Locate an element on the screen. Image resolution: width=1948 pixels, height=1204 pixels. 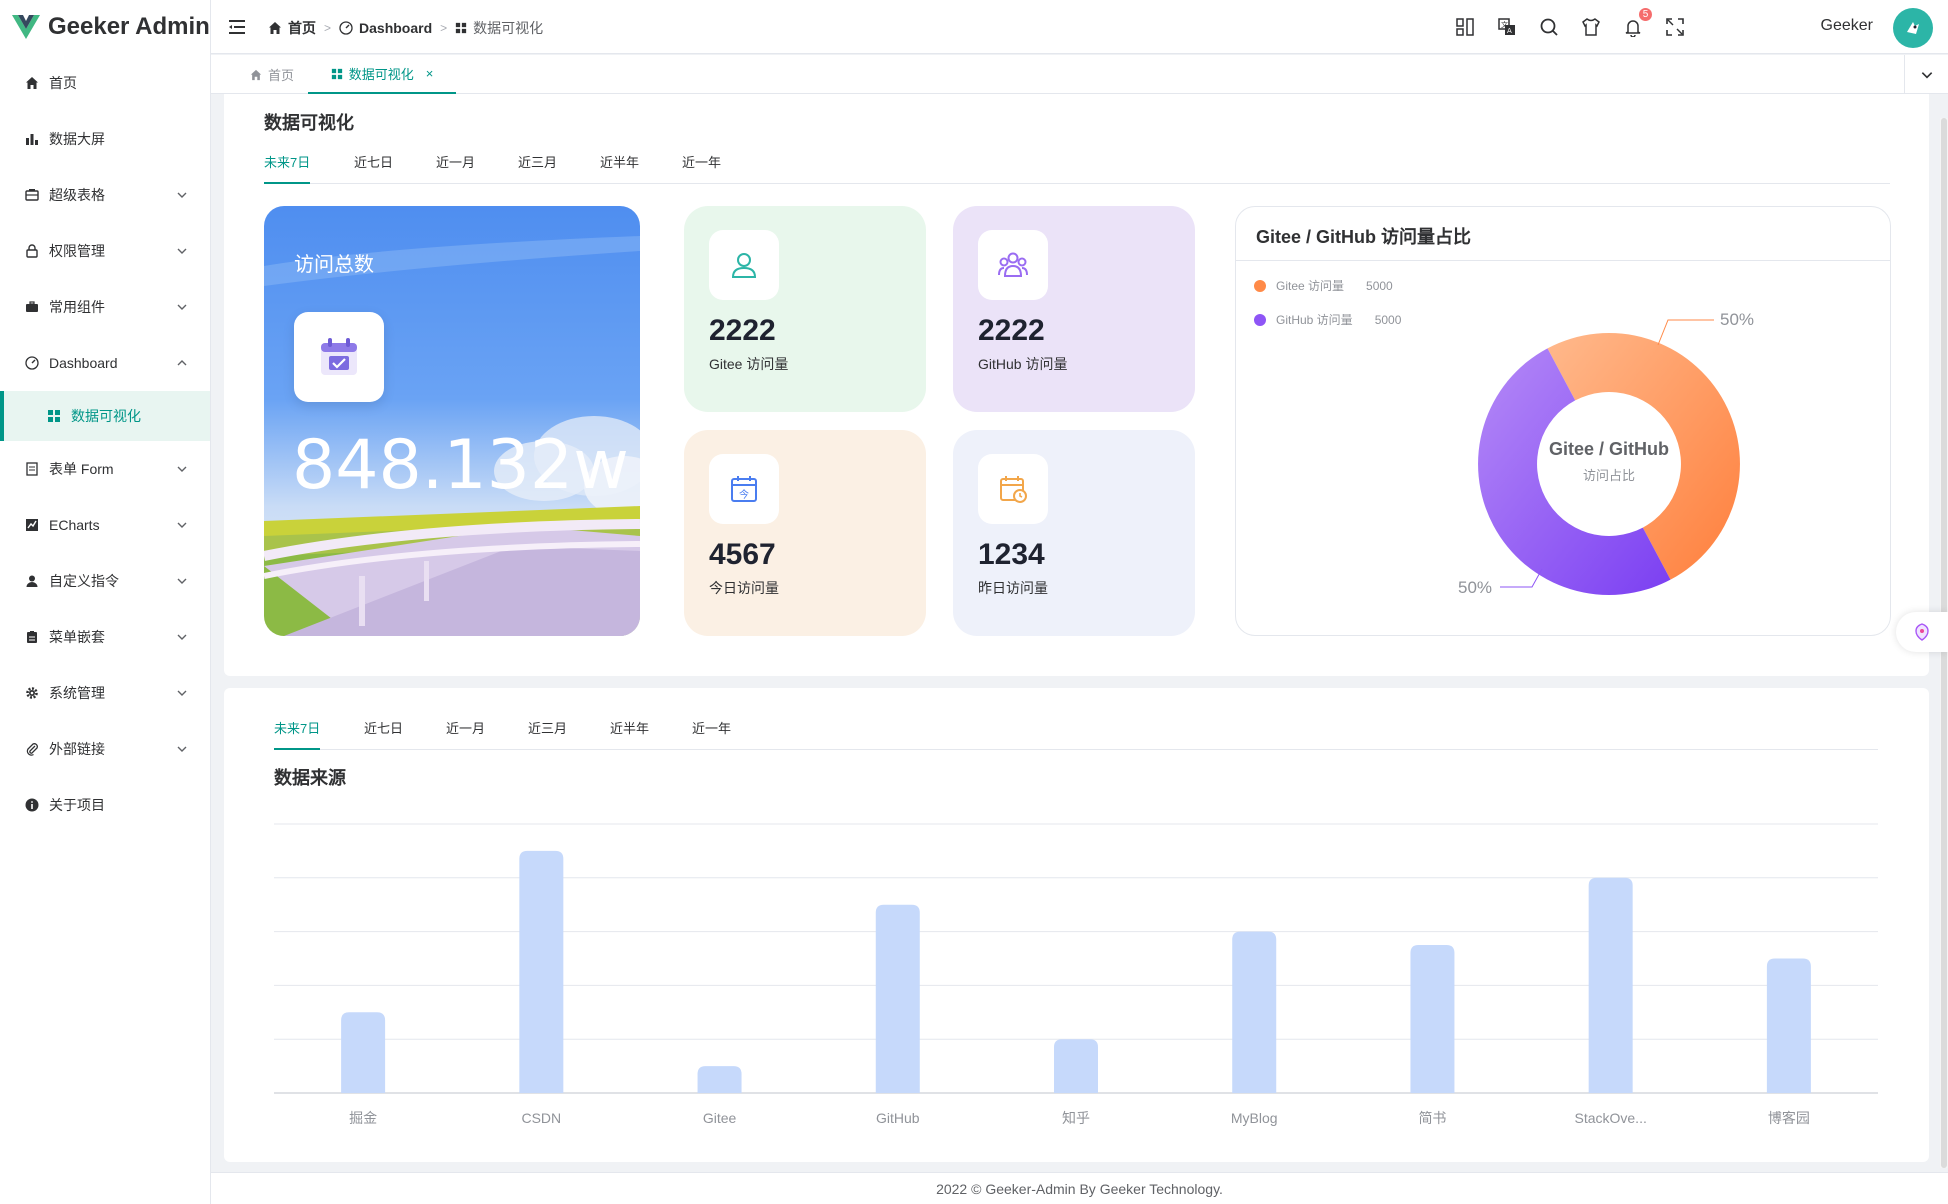
calendar-check-icon is located at coordinates (339, 357).